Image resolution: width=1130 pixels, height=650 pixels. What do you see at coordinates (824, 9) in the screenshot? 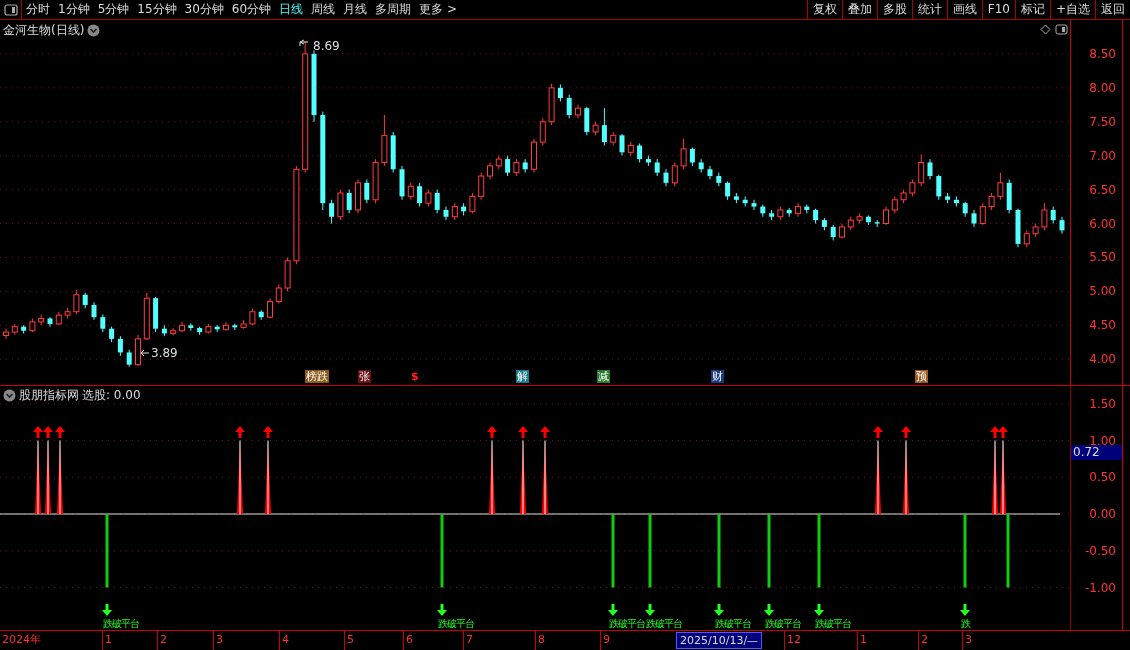
I see `toolbar-button: 复权` at bounding box center [824, 9].